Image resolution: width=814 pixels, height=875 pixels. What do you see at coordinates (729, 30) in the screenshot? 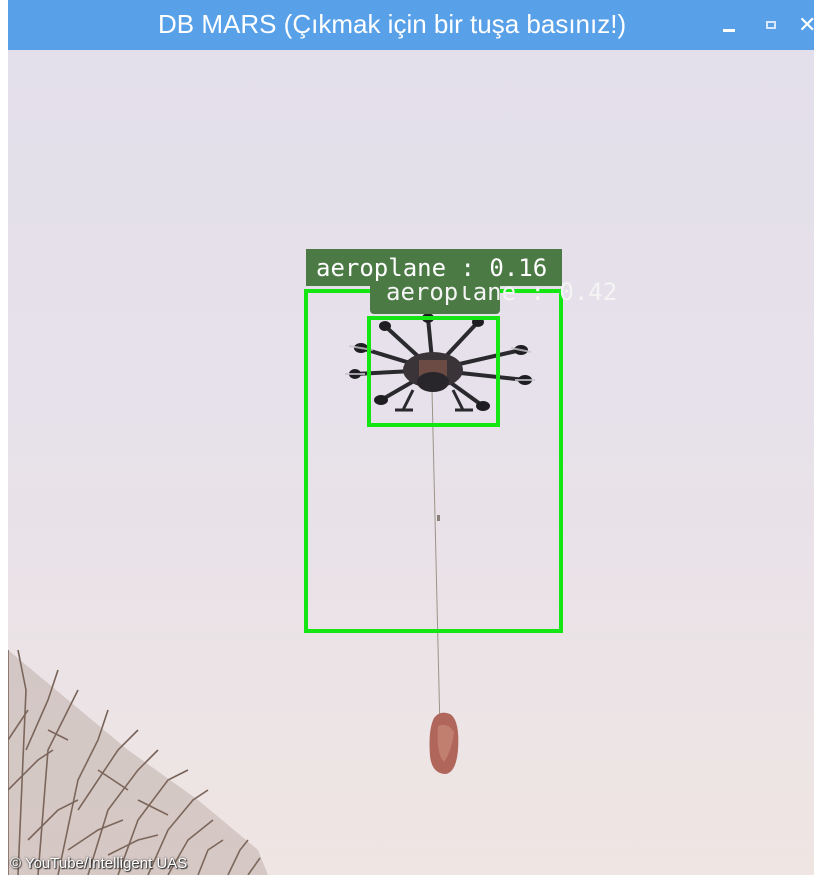
I see `minimize-icon` at bounding box center [729, 30].